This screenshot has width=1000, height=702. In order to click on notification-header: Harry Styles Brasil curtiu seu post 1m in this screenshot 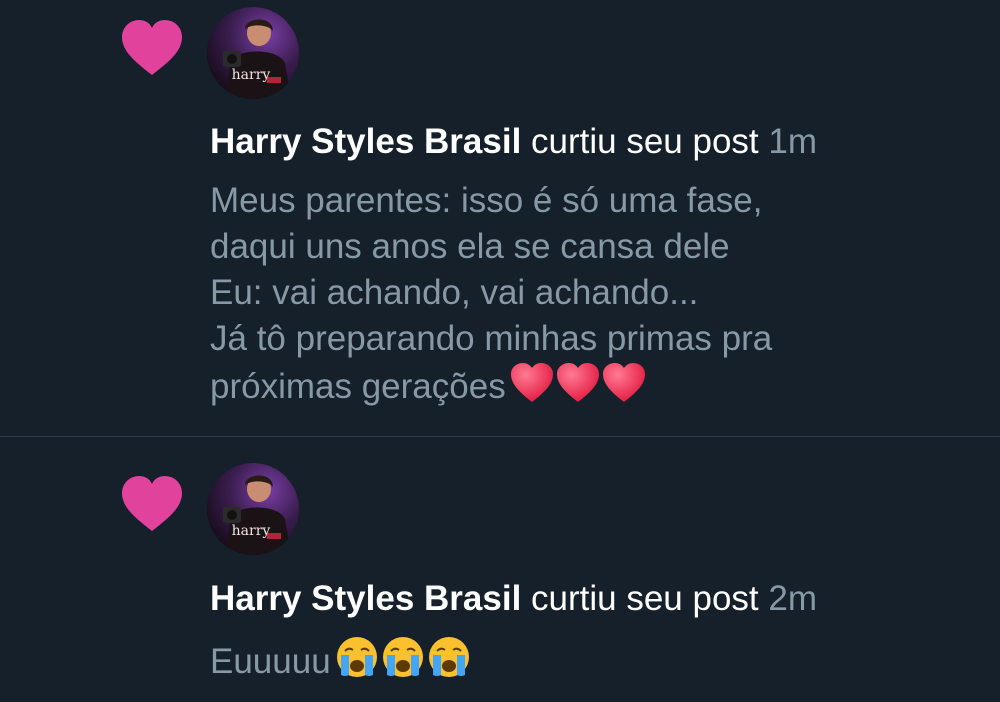, I will do `click(513, 142)`.